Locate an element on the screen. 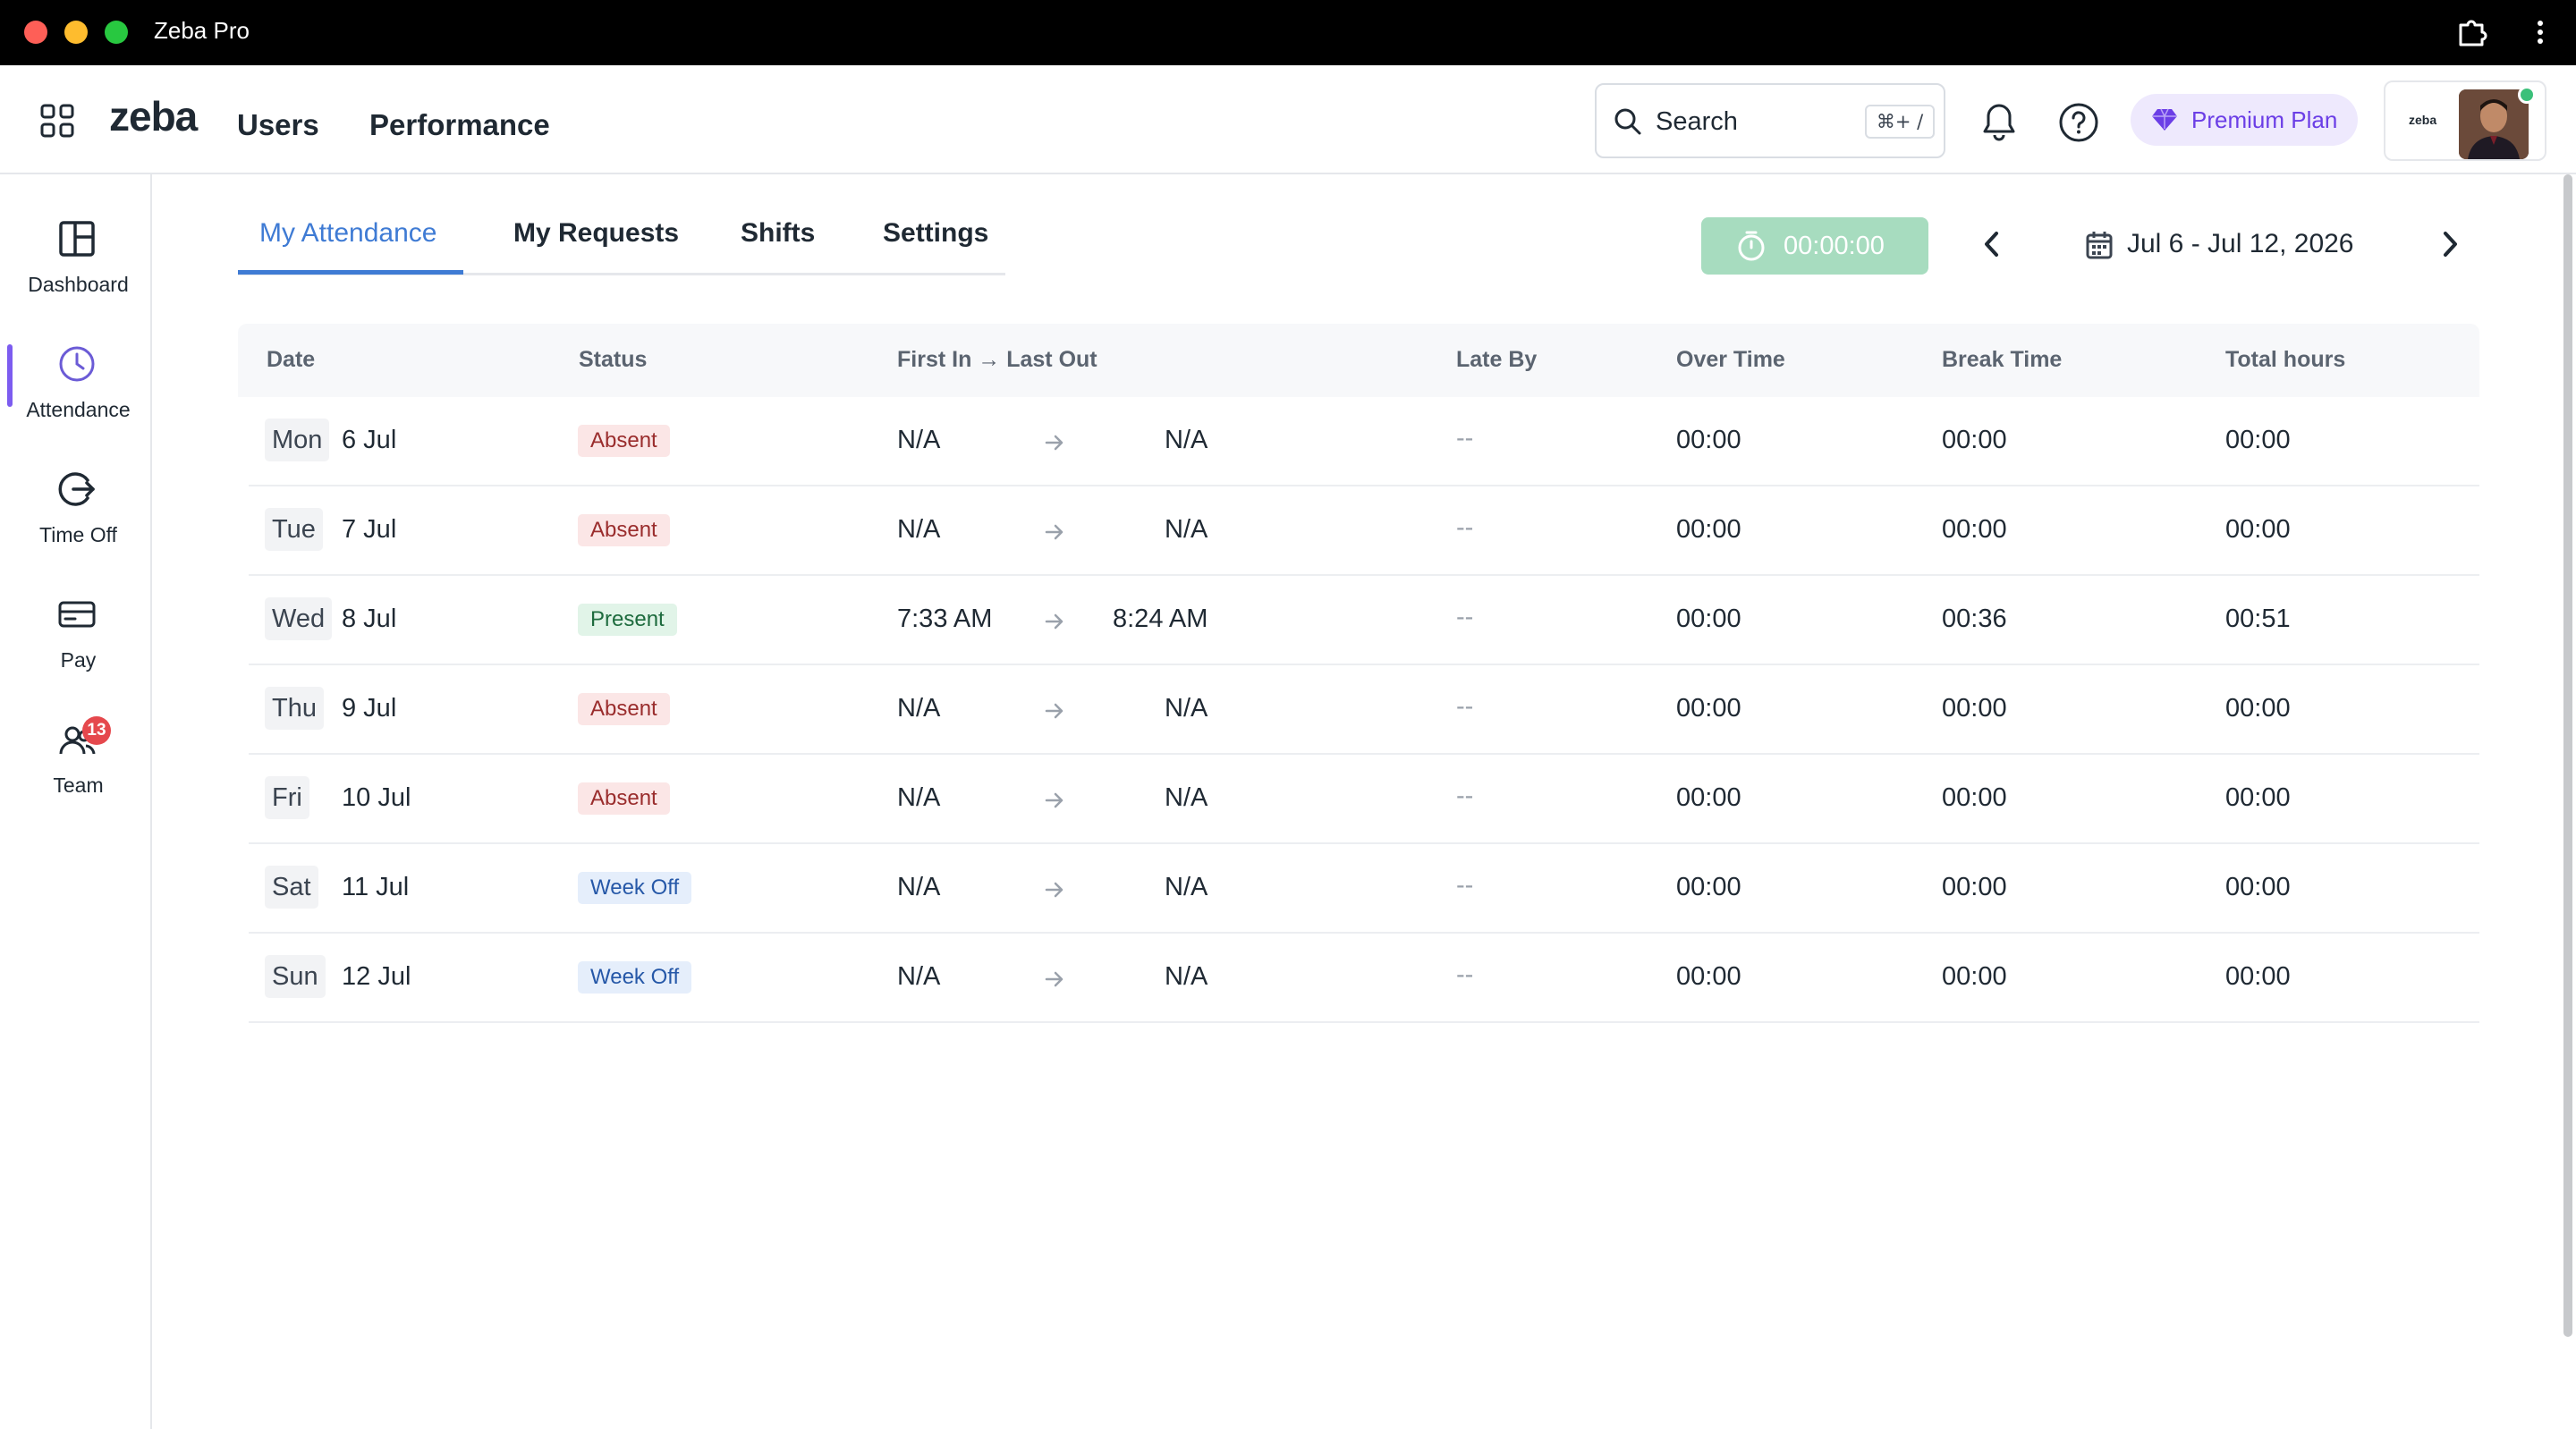  window-titlebar: Zeba Pro is located at coordinates (1288, 32).